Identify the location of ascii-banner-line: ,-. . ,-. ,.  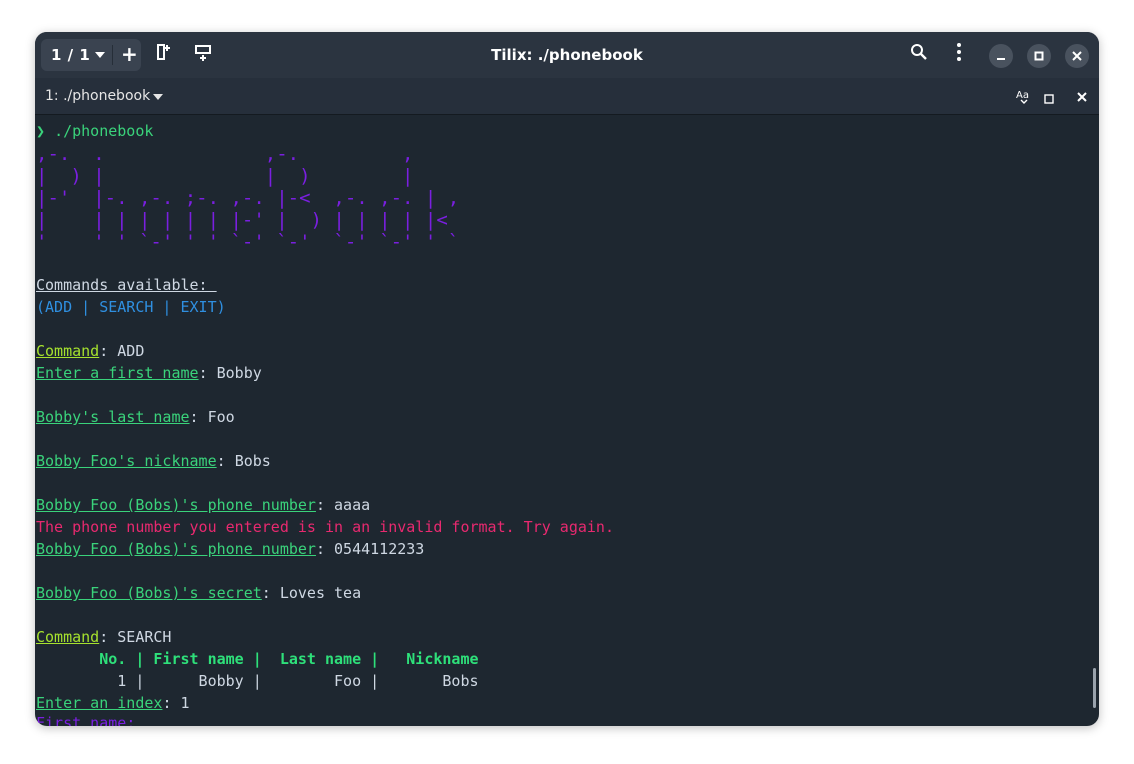
(225, 154).